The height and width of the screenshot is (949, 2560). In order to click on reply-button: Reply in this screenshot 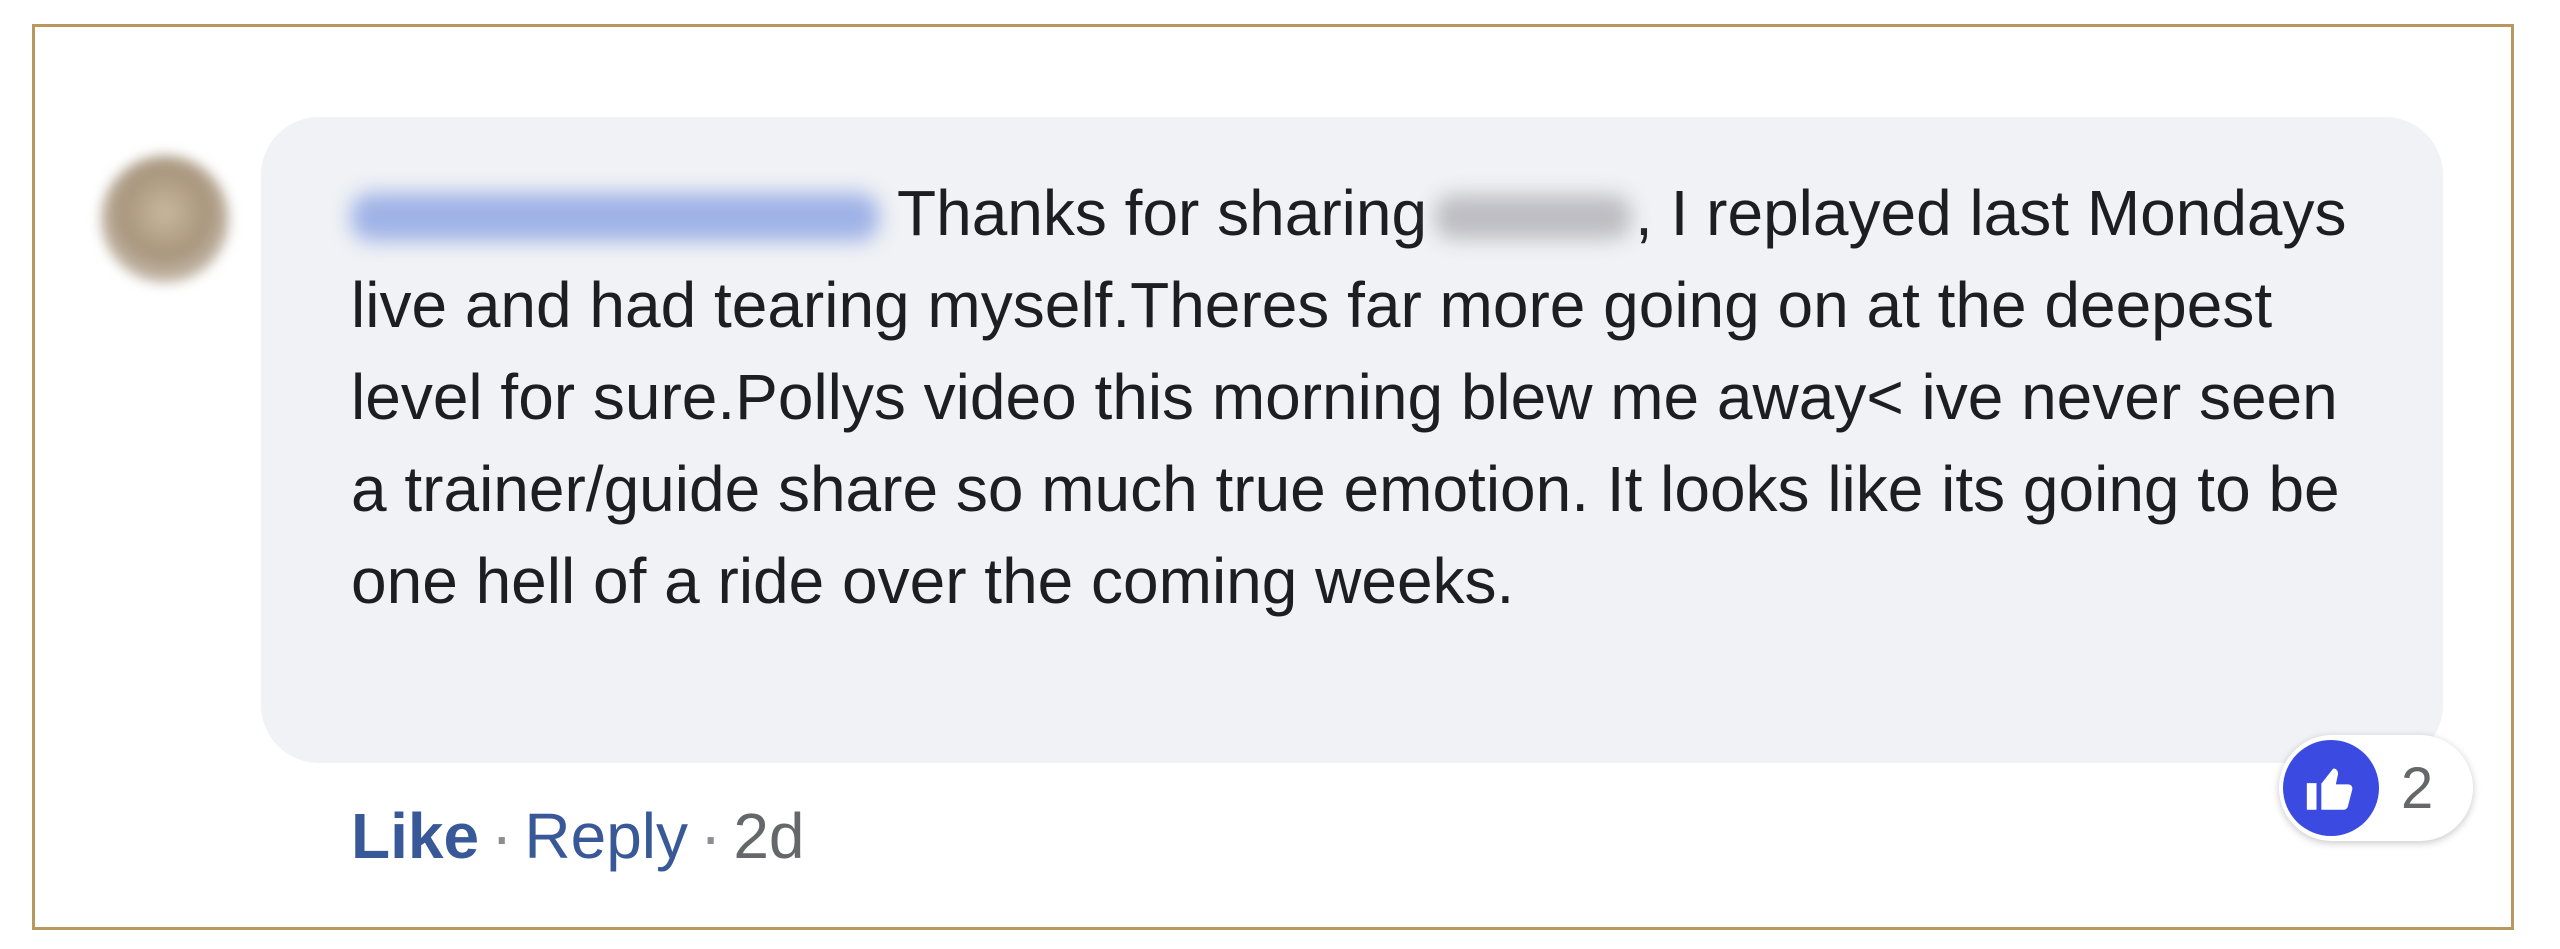, I will do `click(606, 836)`.